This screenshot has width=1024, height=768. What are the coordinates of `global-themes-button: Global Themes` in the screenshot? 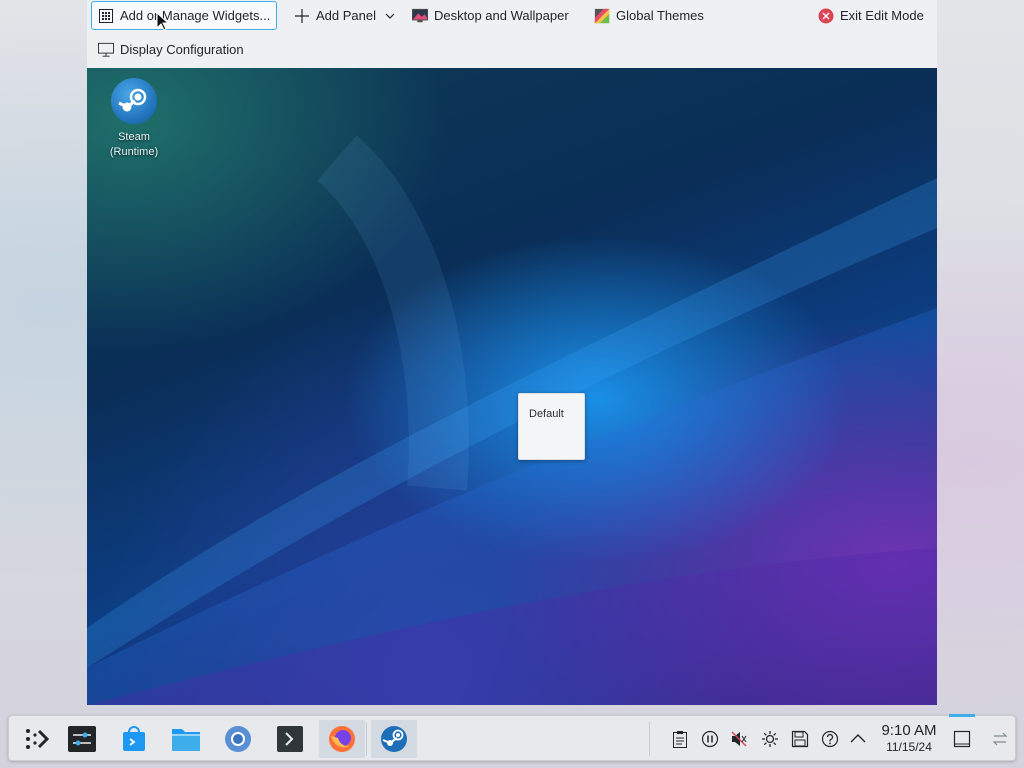 It's located at (649, 15).